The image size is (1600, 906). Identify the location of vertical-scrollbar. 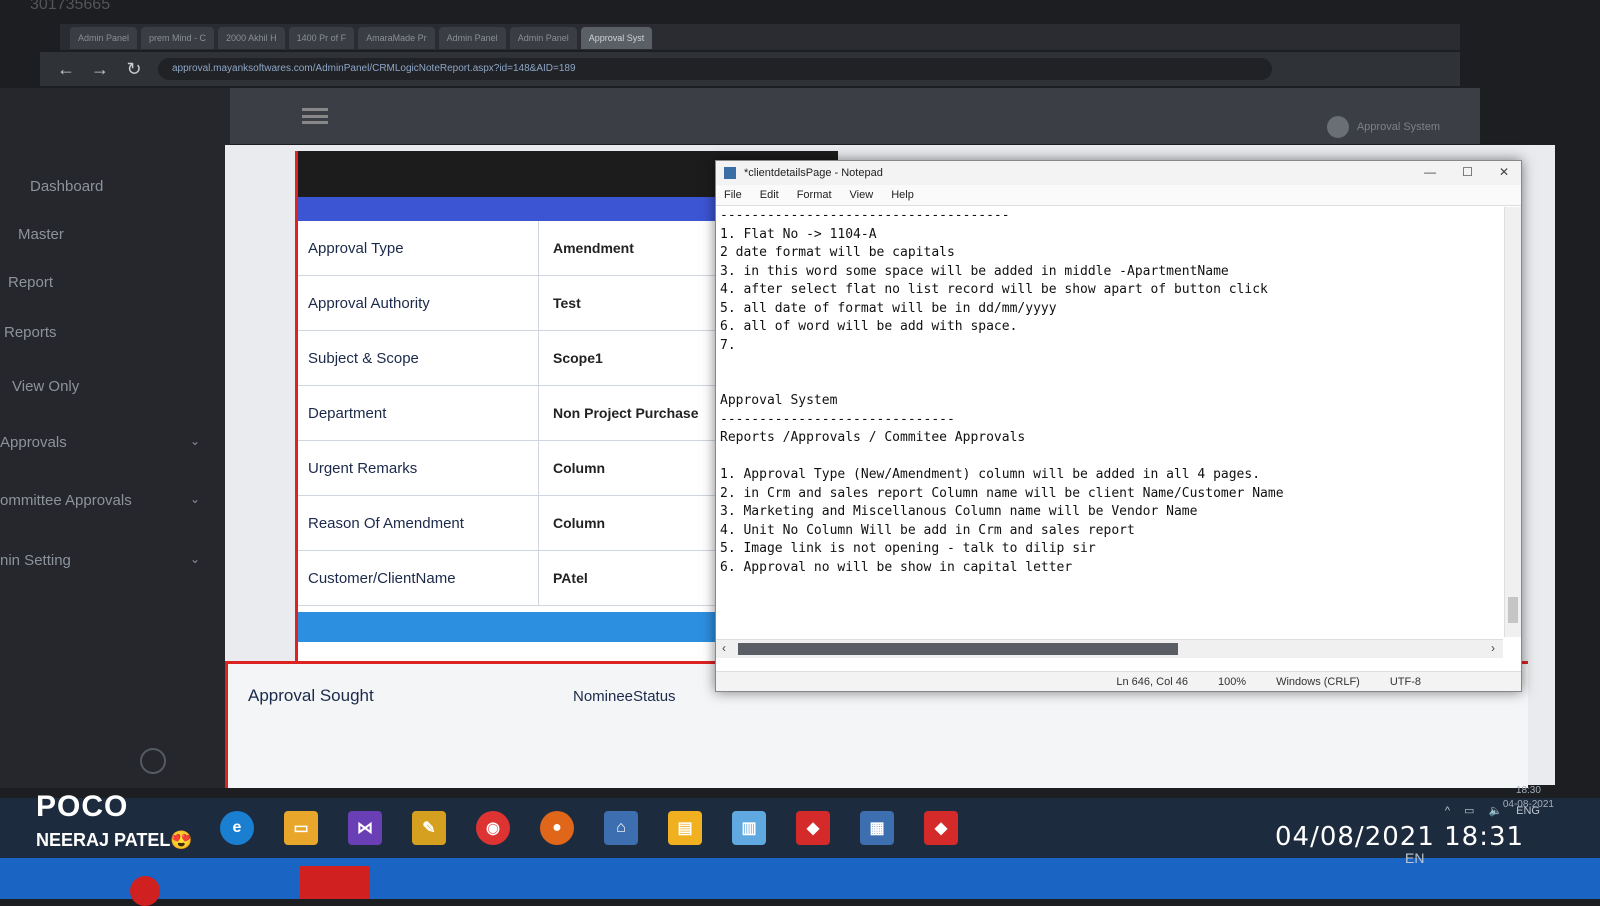
(1512, 422).